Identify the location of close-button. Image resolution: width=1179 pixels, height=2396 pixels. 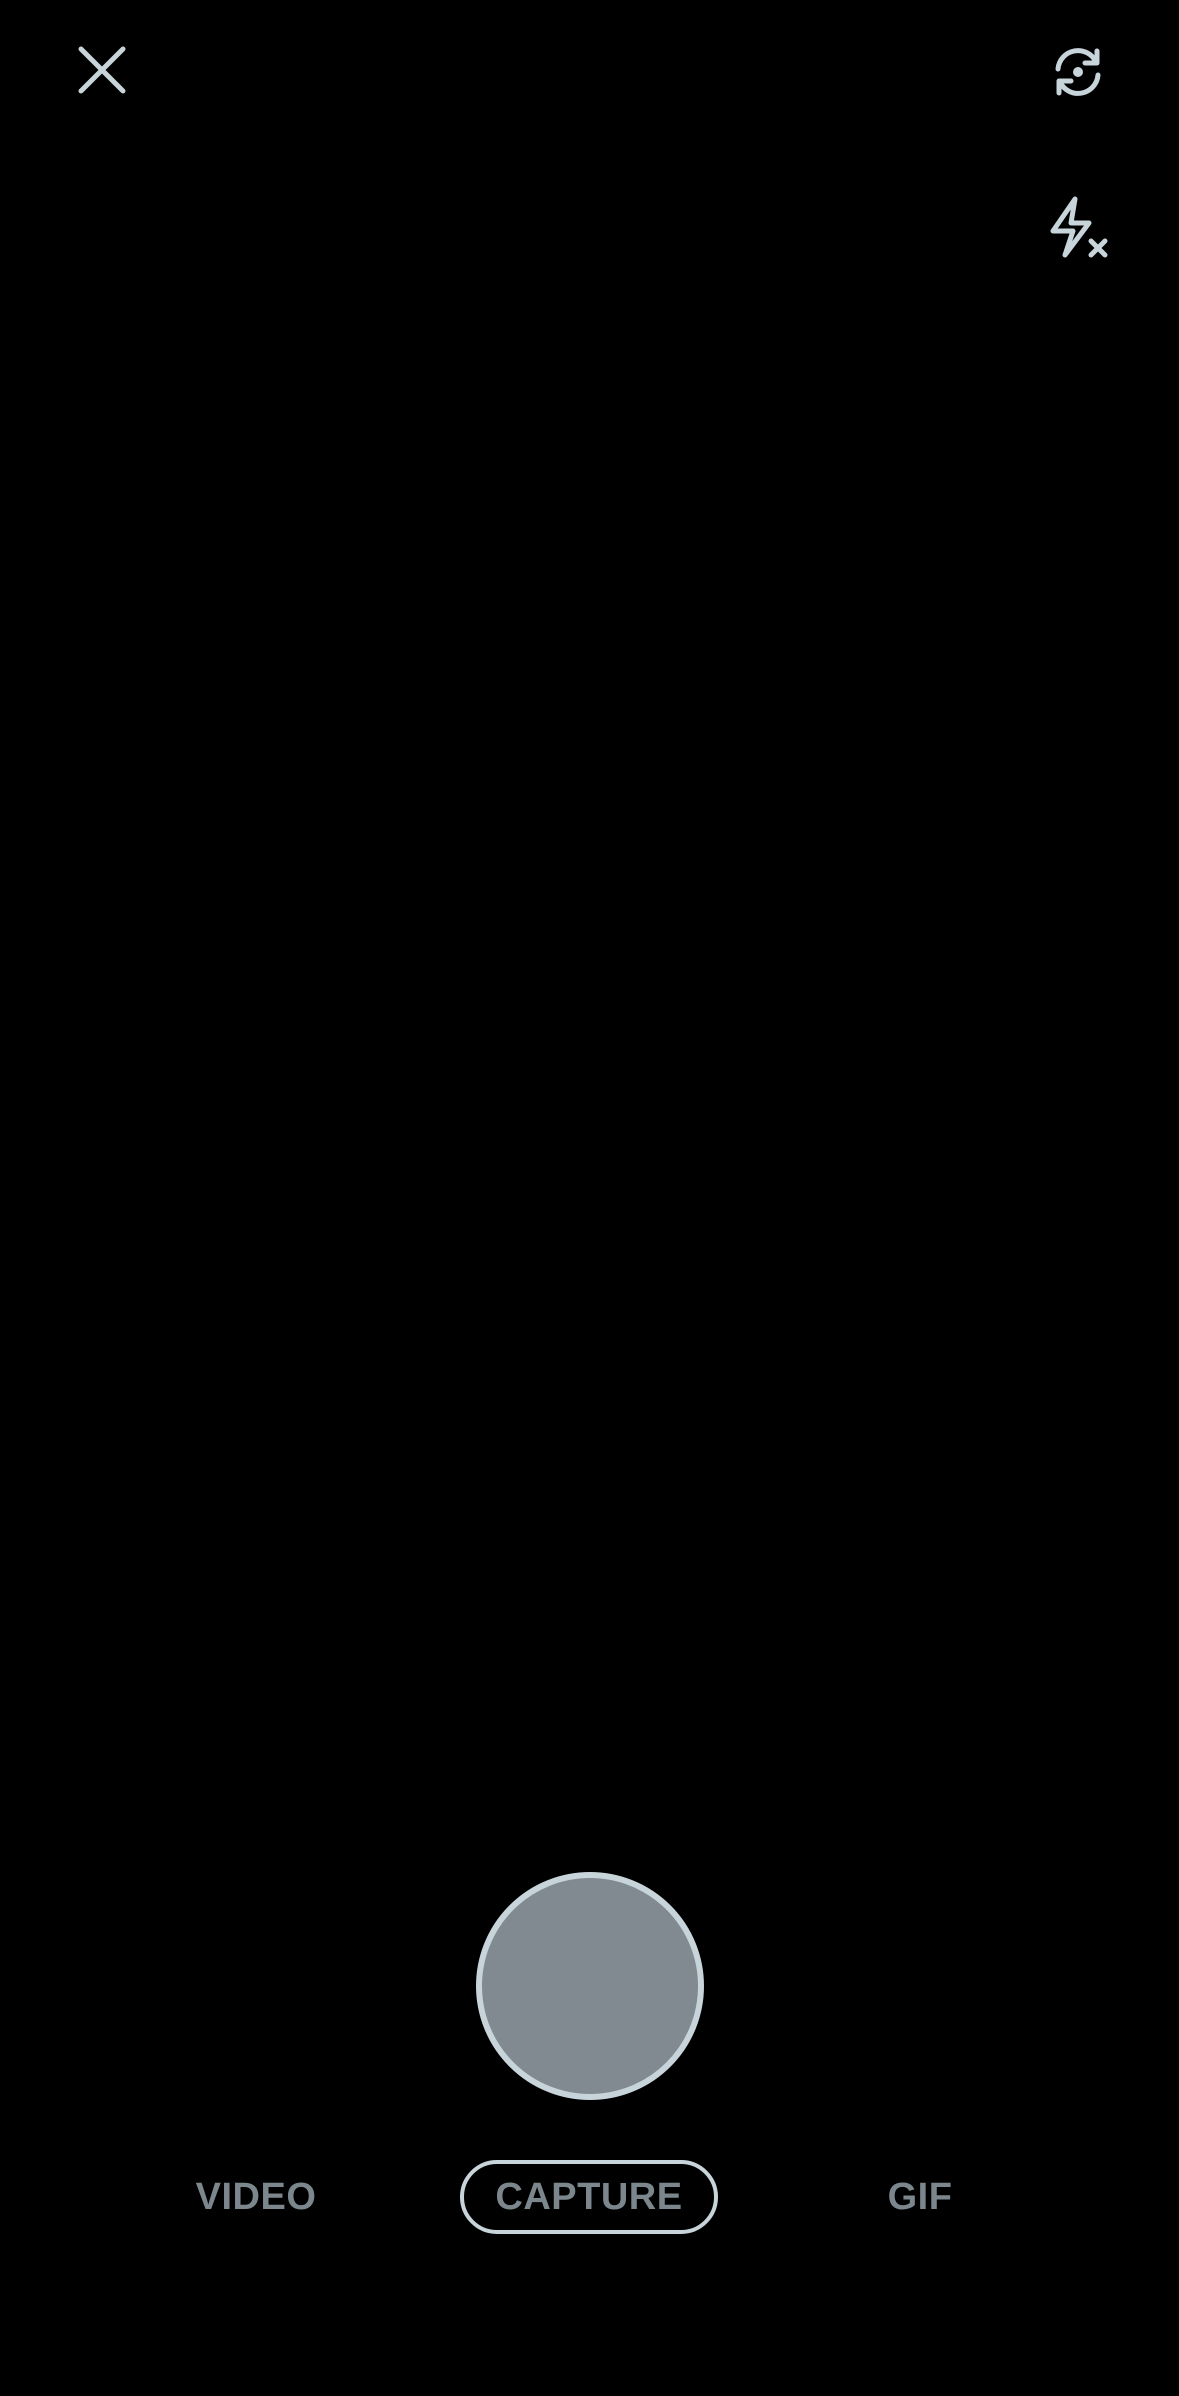
(102, 70).